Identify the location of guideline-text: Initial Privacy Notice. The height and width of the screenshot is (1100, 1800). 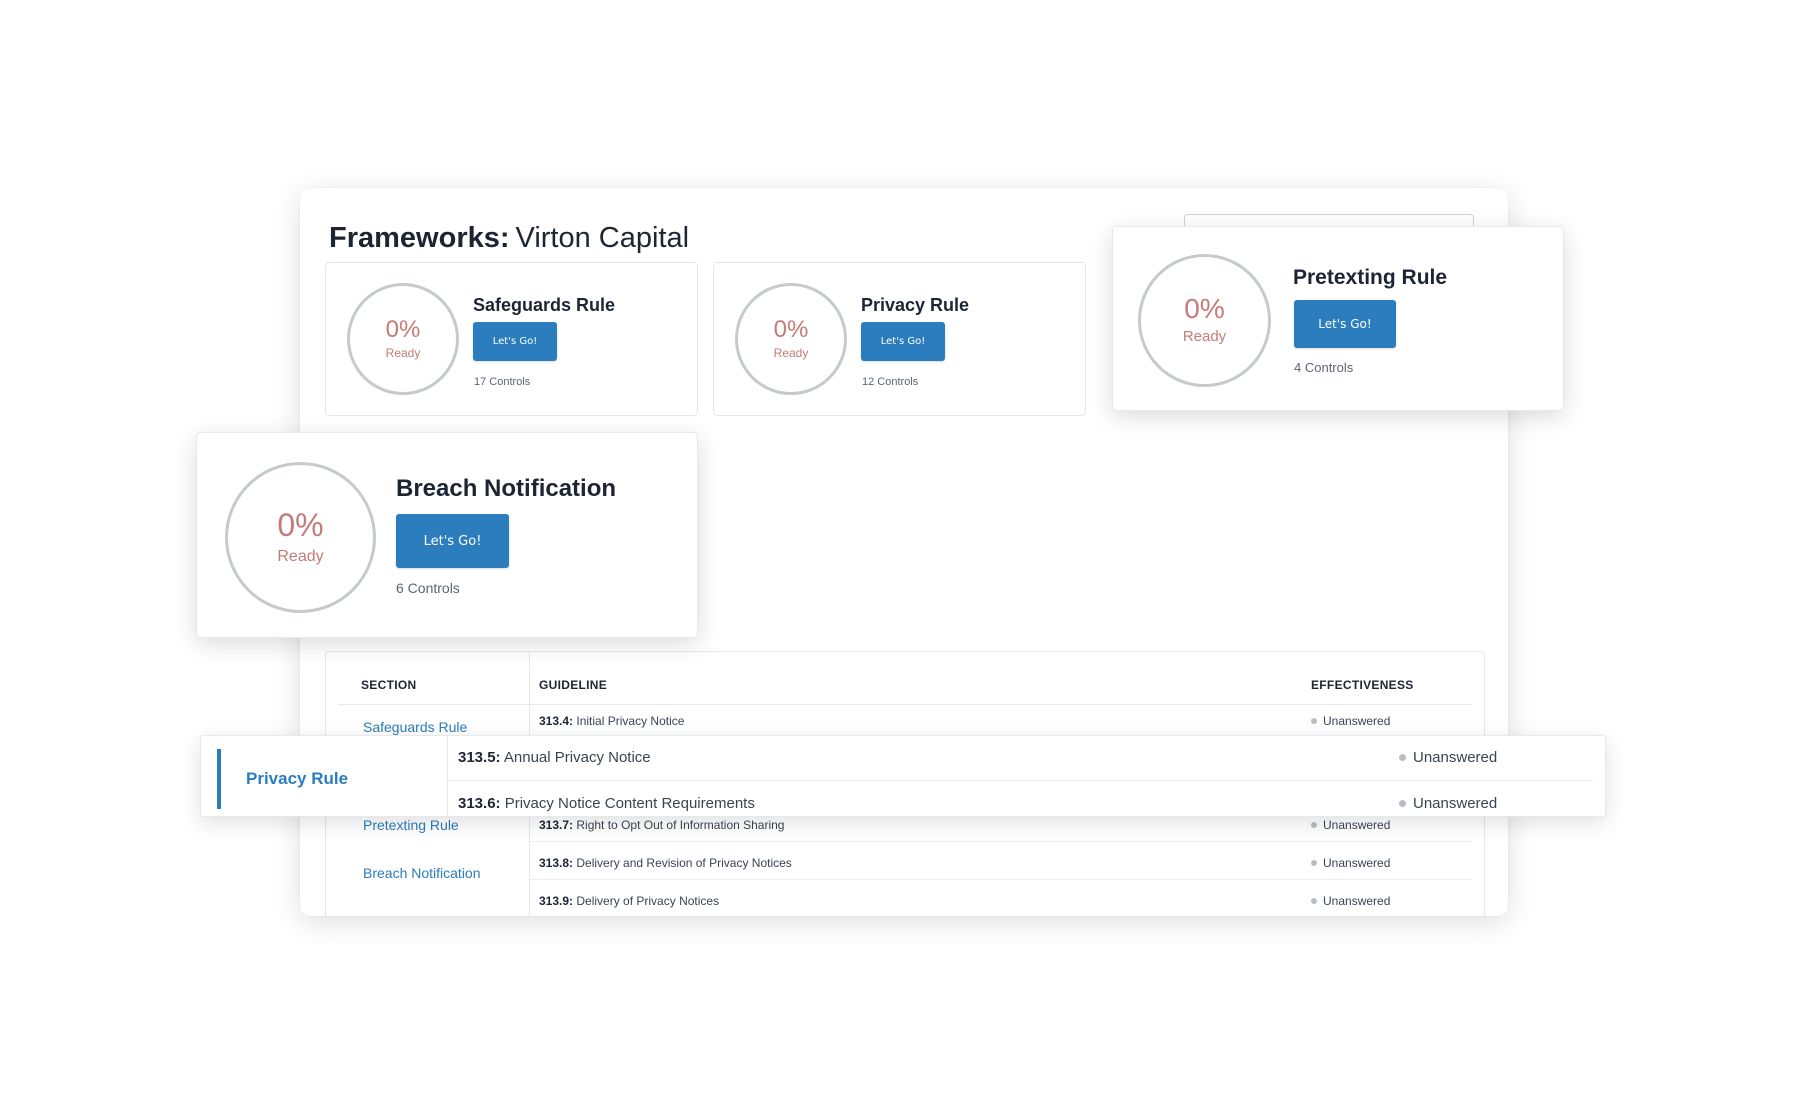
(630, 721).